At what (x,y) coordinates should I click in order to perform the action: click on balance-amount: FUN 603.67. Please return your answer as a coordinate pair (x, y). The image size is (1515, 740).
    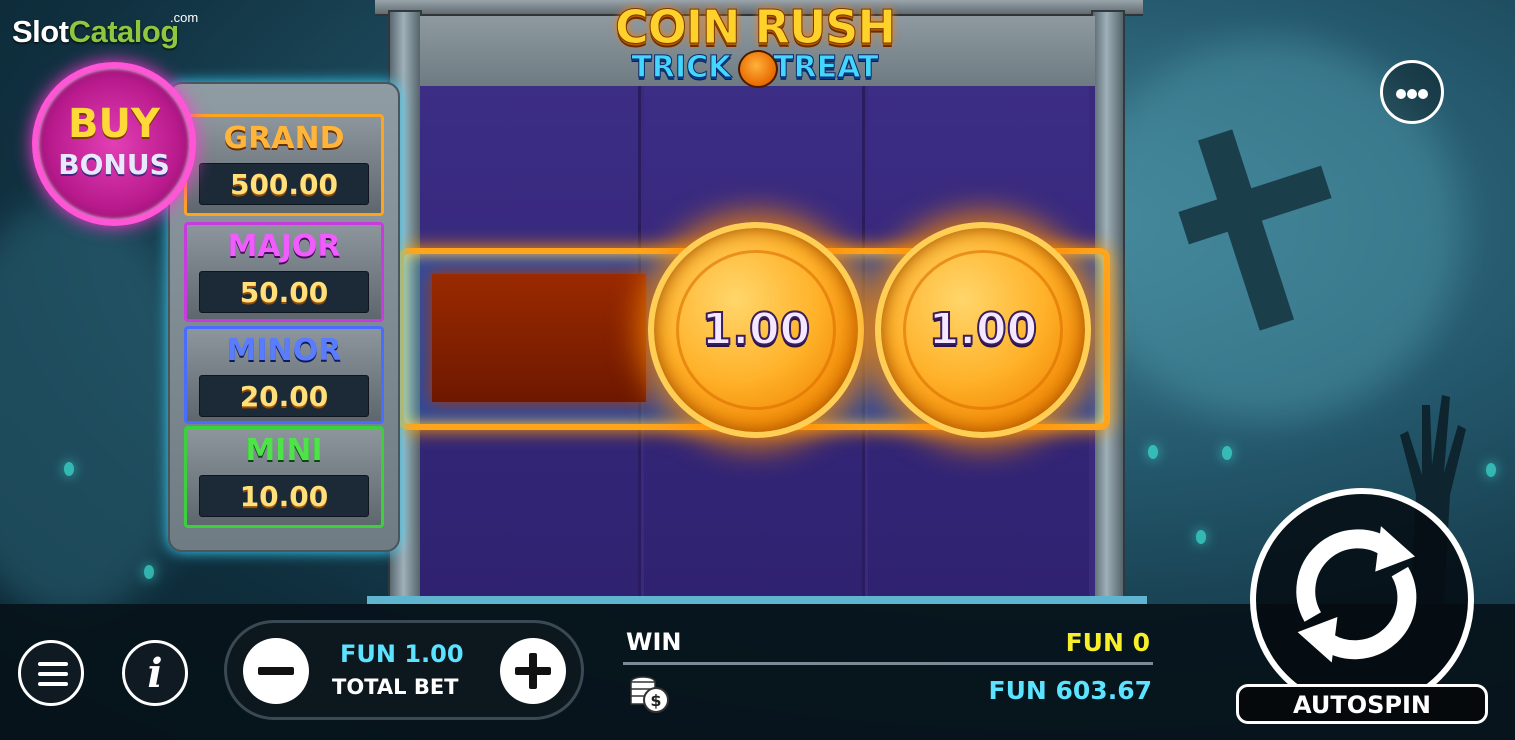
    Looking at the image, I should click on (1070, 690).